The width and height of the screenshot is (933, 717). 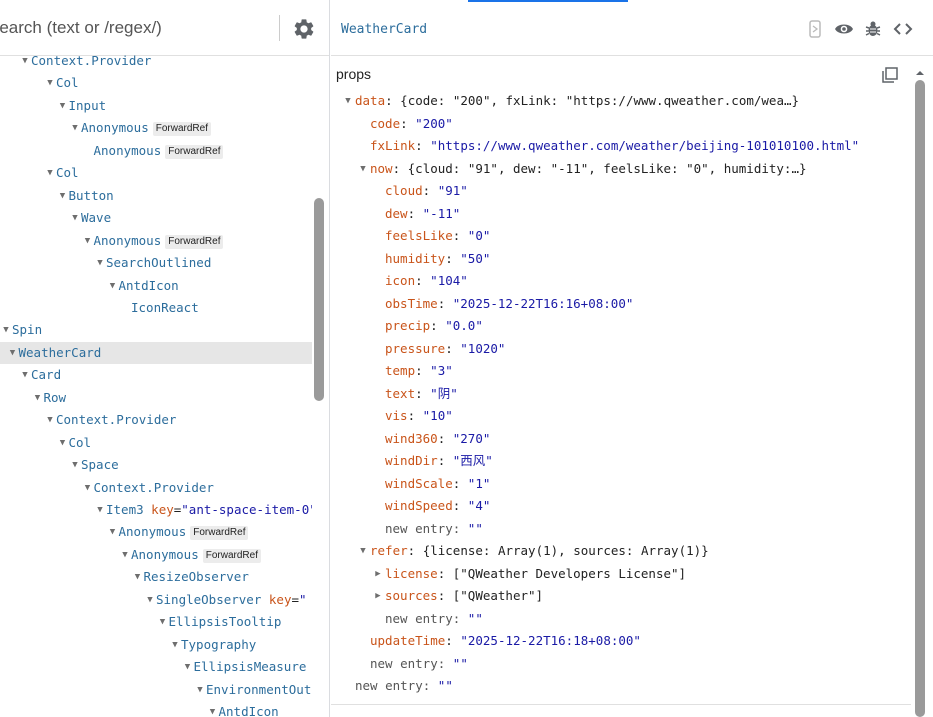 What do you see at coordinates (156, 286) in the screenshot?
I see `tree-item: ▼ AntdIcon` at bounding box center [156, 286].